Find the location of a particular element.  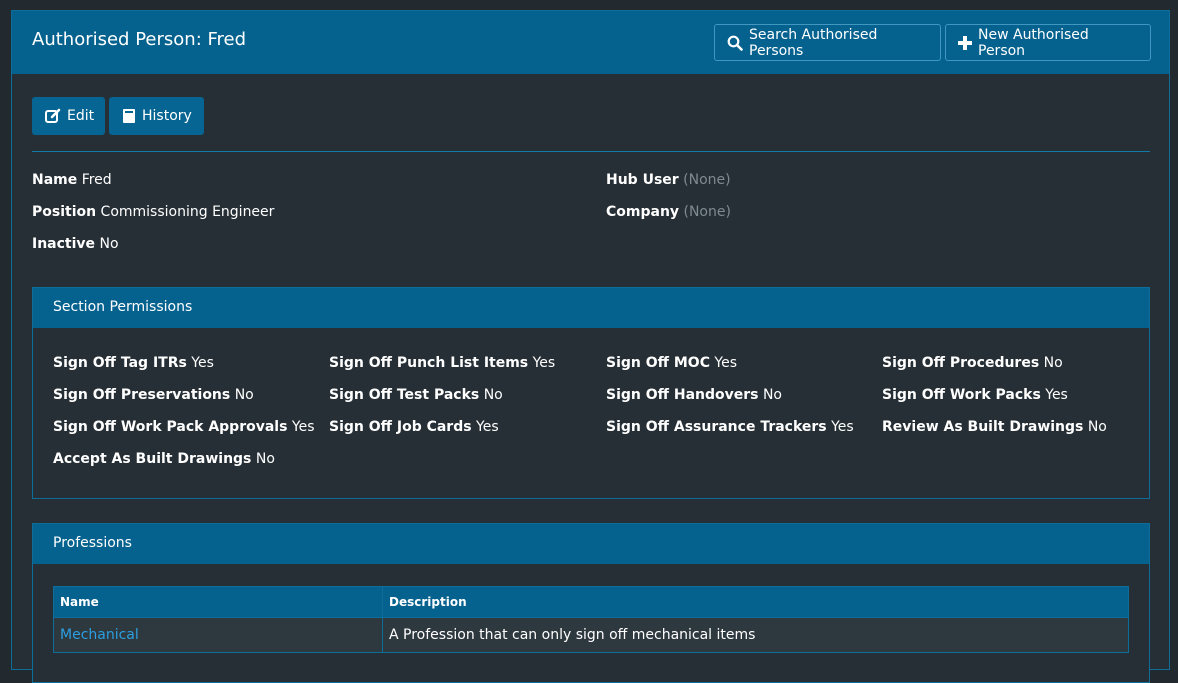

new-authorised-person-label: New Authorised Person is located at coordinates (1033, 42).